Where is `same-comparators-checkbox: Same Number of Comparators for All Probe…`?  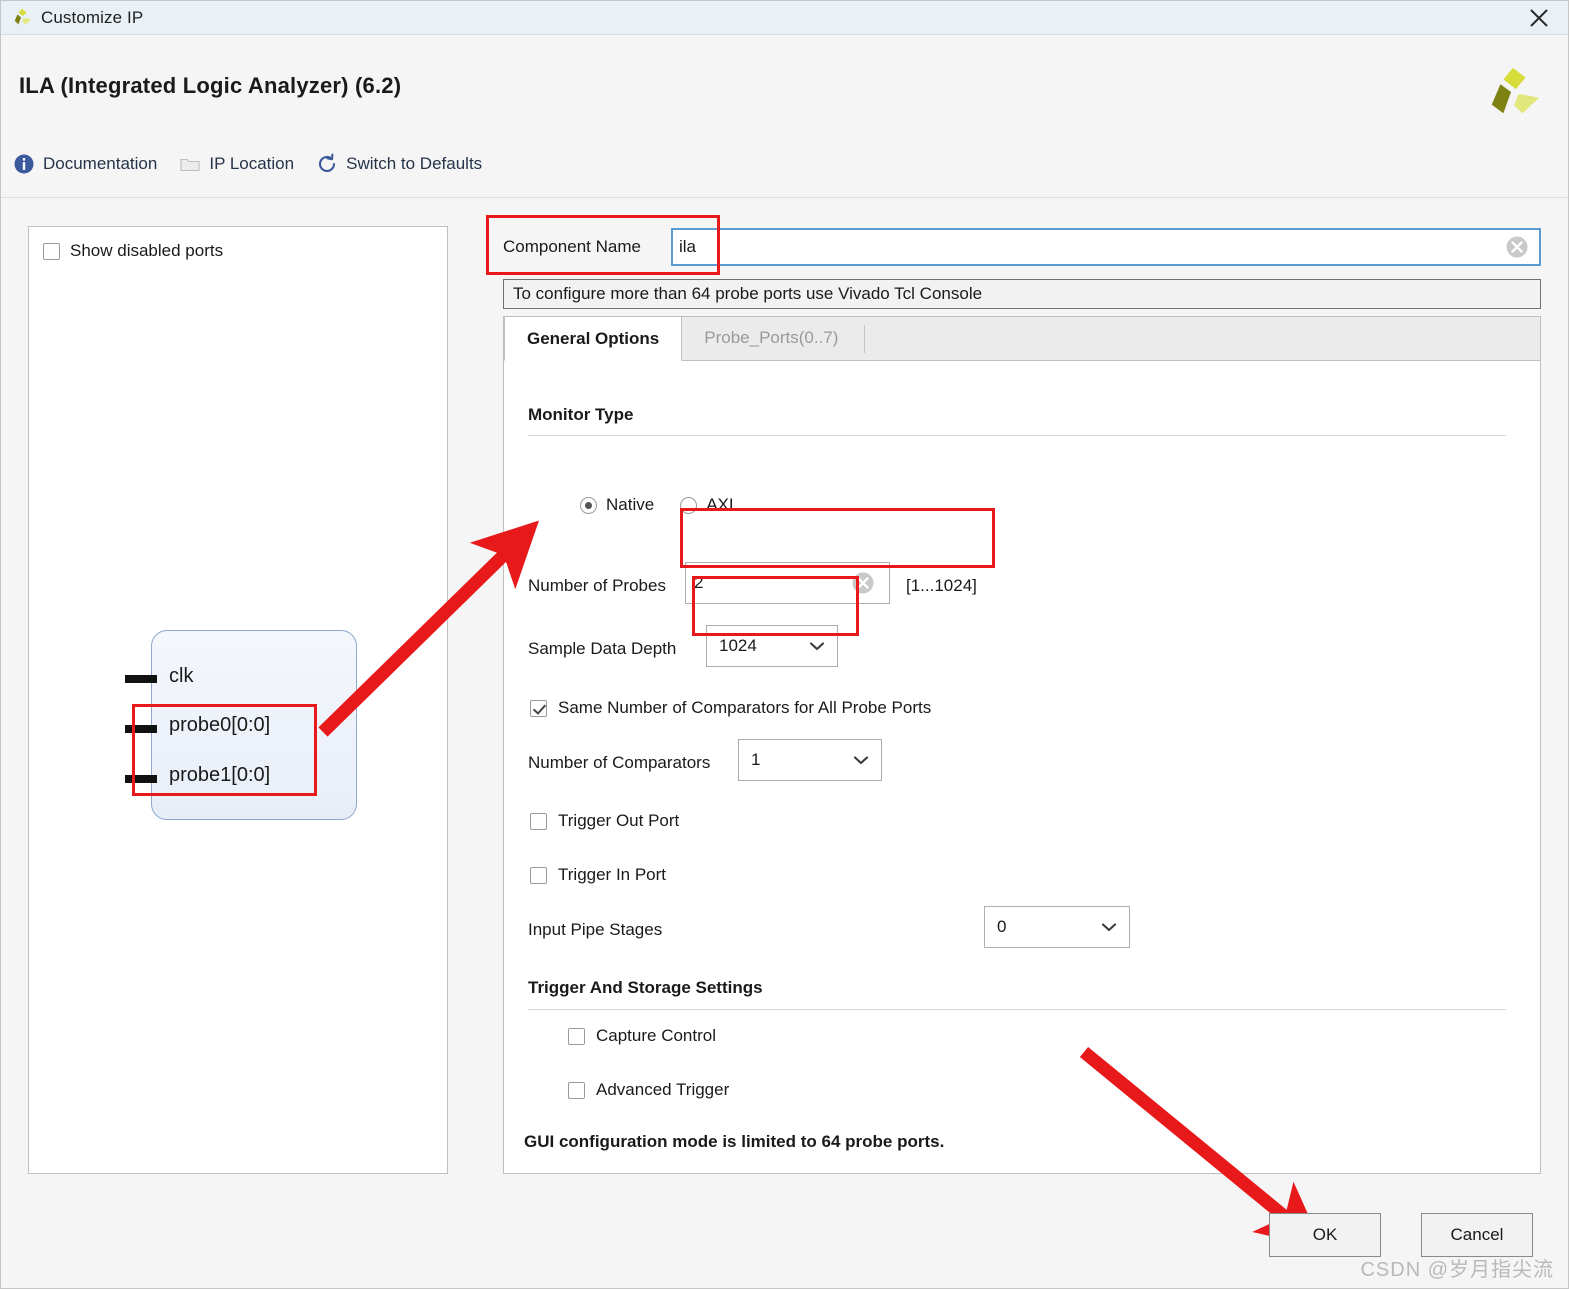
same-comparators-checkbox: Same Number of Comparators for All Probe… is located at coordinates (730, 708).